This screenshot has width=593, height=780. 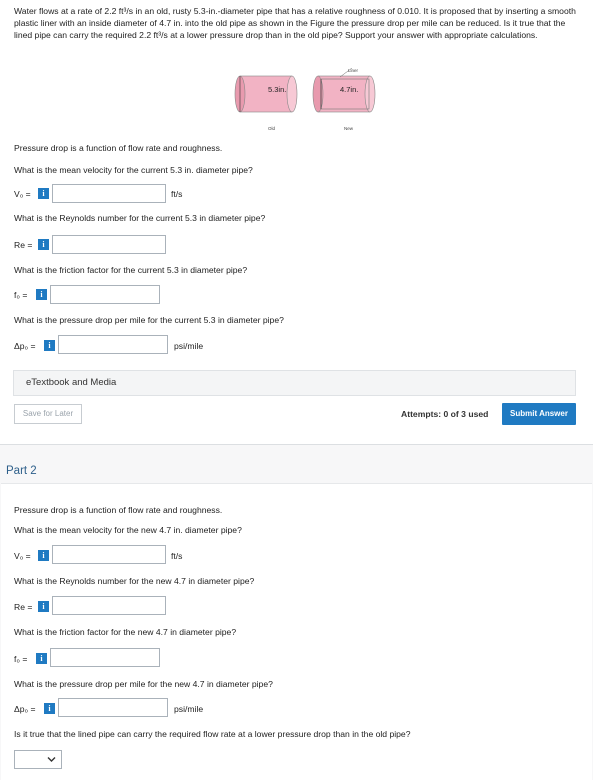 What do you see at coordinates (109, 605) in the screenshot?
I see `part2-reynolds-input` at bounding box center [109, 605].